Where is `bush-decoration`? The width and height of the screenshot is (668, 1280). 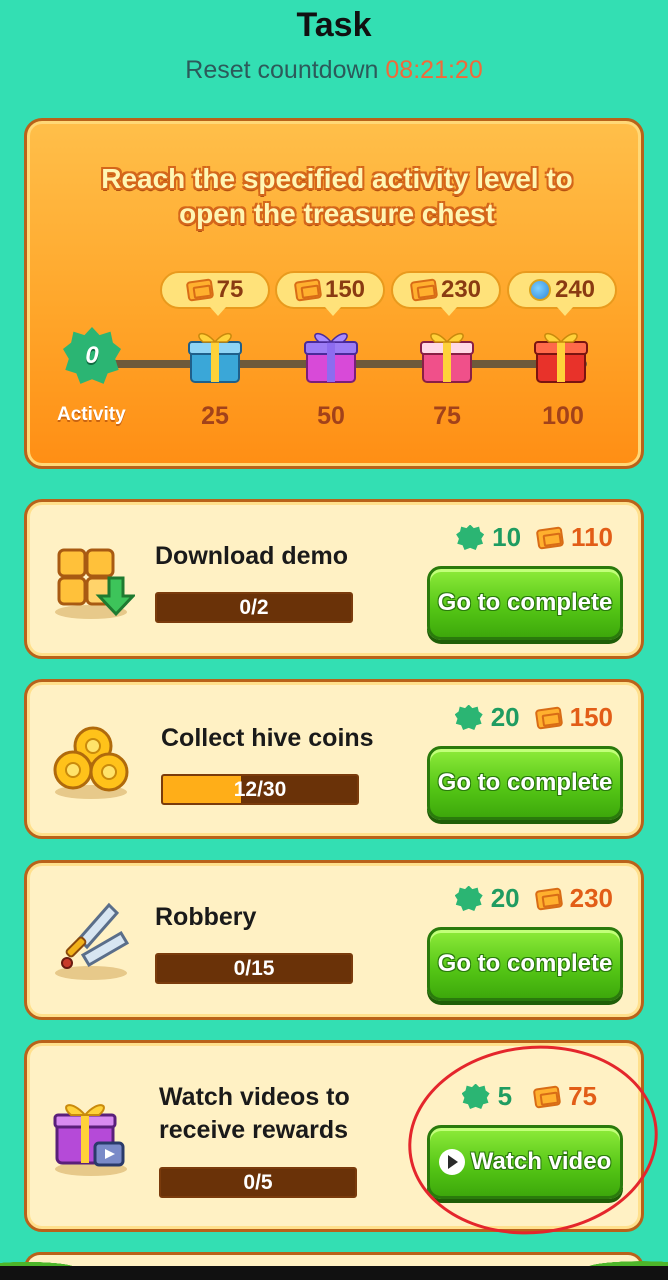
bush-decoration is located at coordinates (334, 1228).